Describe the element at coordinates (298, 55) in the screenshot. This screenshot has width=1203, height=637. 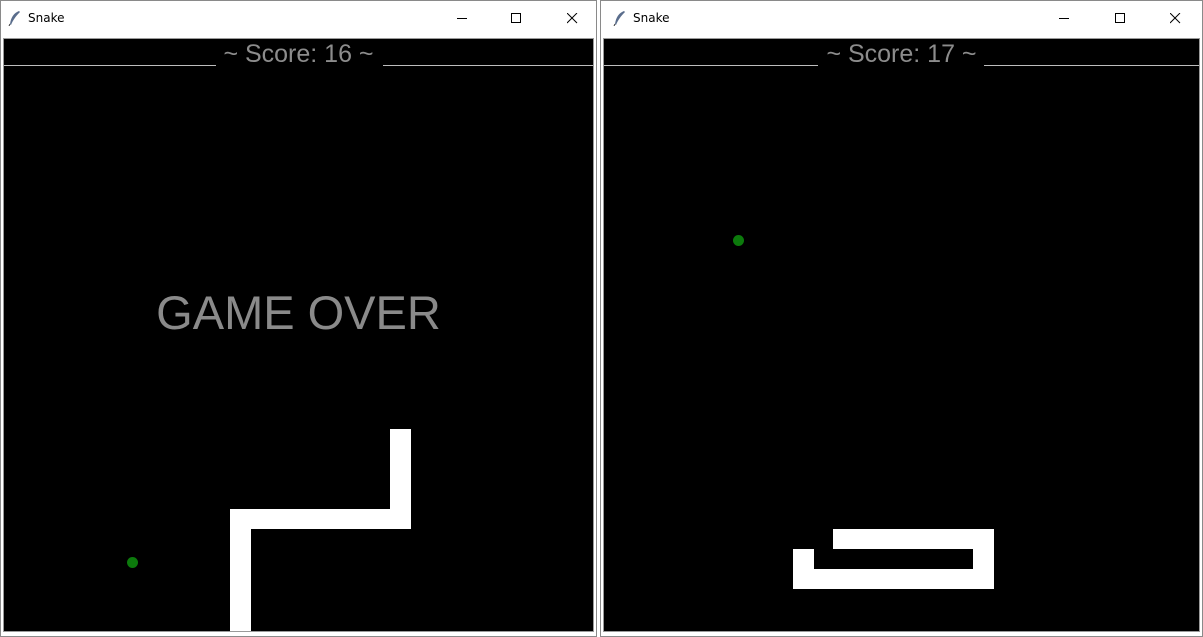
I see `score-header: ~ Score: 16 ~` at that location.